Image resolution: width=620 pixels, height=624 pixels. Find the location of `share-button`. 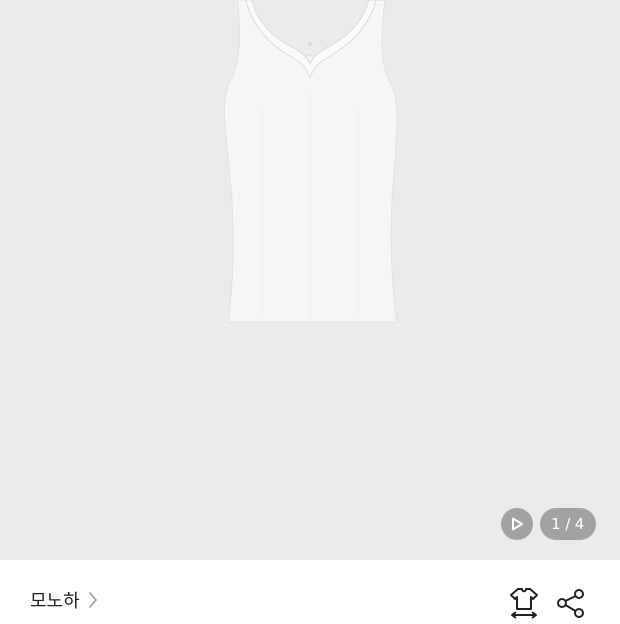

share-button is located at coordinates (571, 603).